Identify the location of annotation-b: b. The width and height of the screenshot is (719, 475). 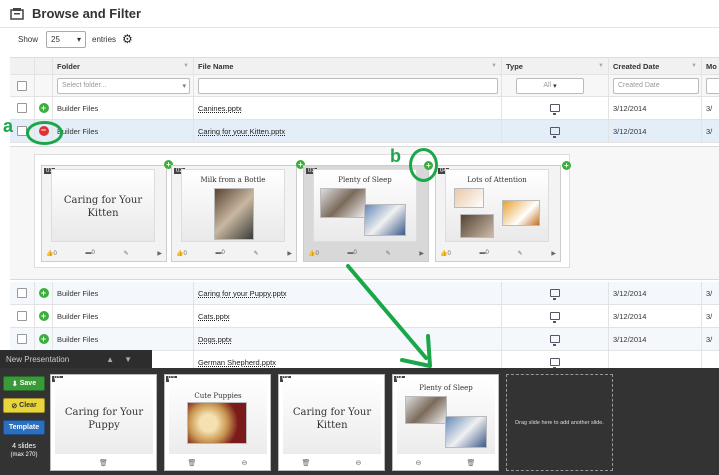
(395, 156).